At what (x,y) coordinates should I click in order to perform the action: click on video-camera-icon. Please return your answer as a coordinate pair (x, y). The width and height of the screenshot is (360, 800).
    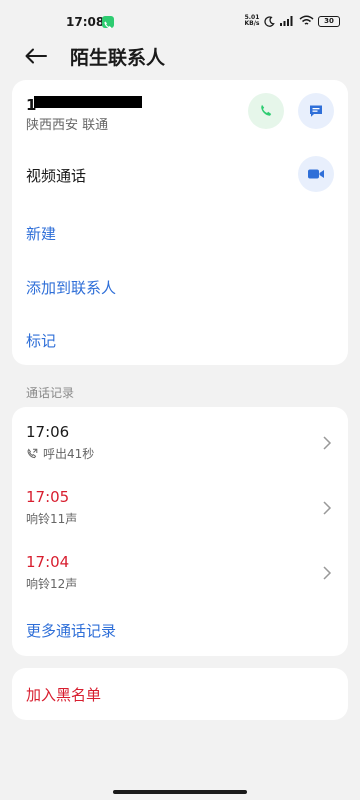
    Looking at the image, I should click on (316, 174).